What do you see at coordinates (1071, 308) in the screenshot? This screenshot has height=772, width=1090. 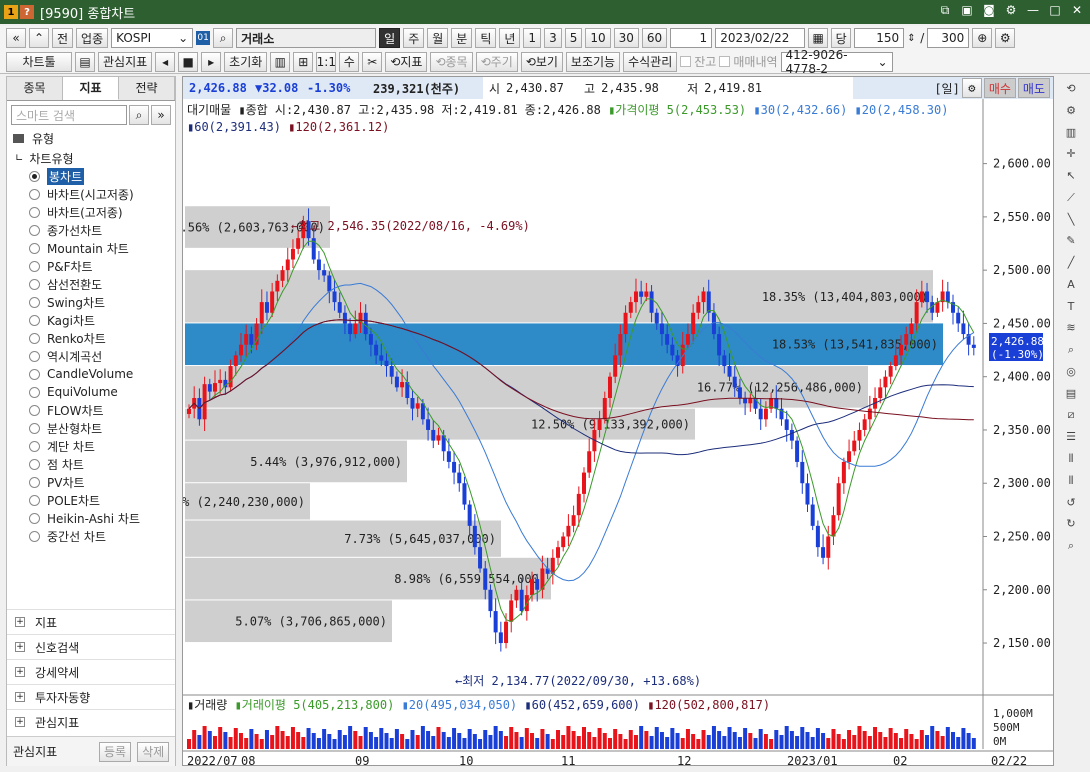 I see `text-icon: T` at bounding box center [1071, 308].